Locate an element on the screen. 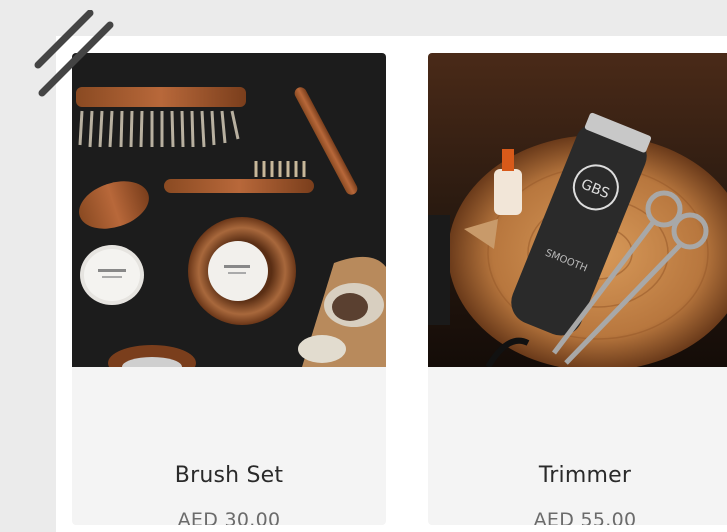  product-price: AED 30.00 is located at coordinates (229, 517).